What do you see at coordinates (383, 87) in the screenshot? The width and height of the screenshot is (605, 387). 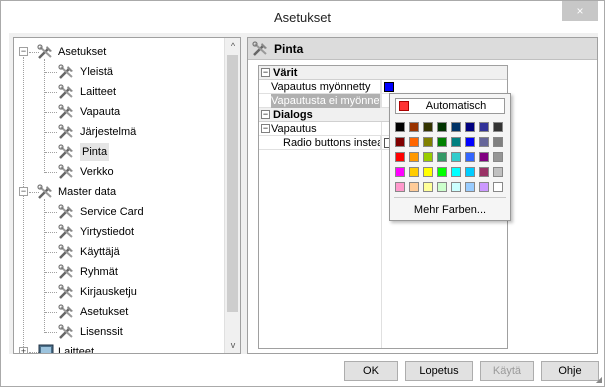 I see `property-row-release-granted: Vapautus myönnetty` at bounding box center [383, 87].